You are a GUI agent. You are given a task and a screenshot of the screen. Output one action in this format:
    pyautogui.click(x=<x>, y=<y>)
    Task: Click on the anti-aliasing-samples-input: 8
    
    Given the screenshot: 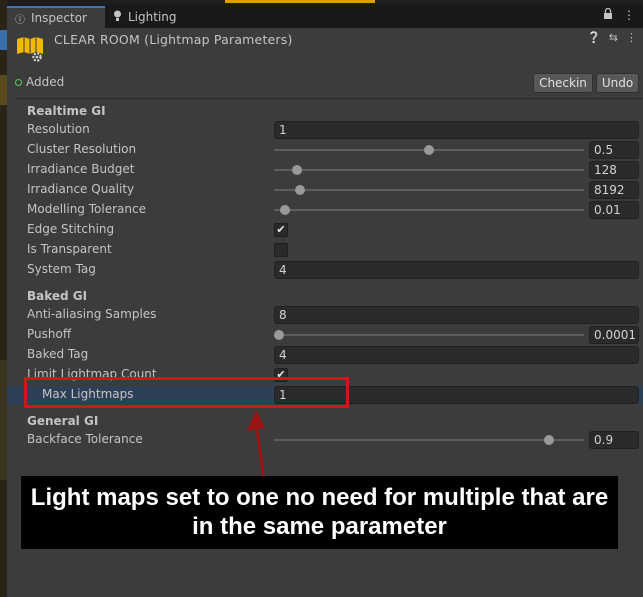 What is the action you would take?
    pyautogui.click(x=456, y=315)
    